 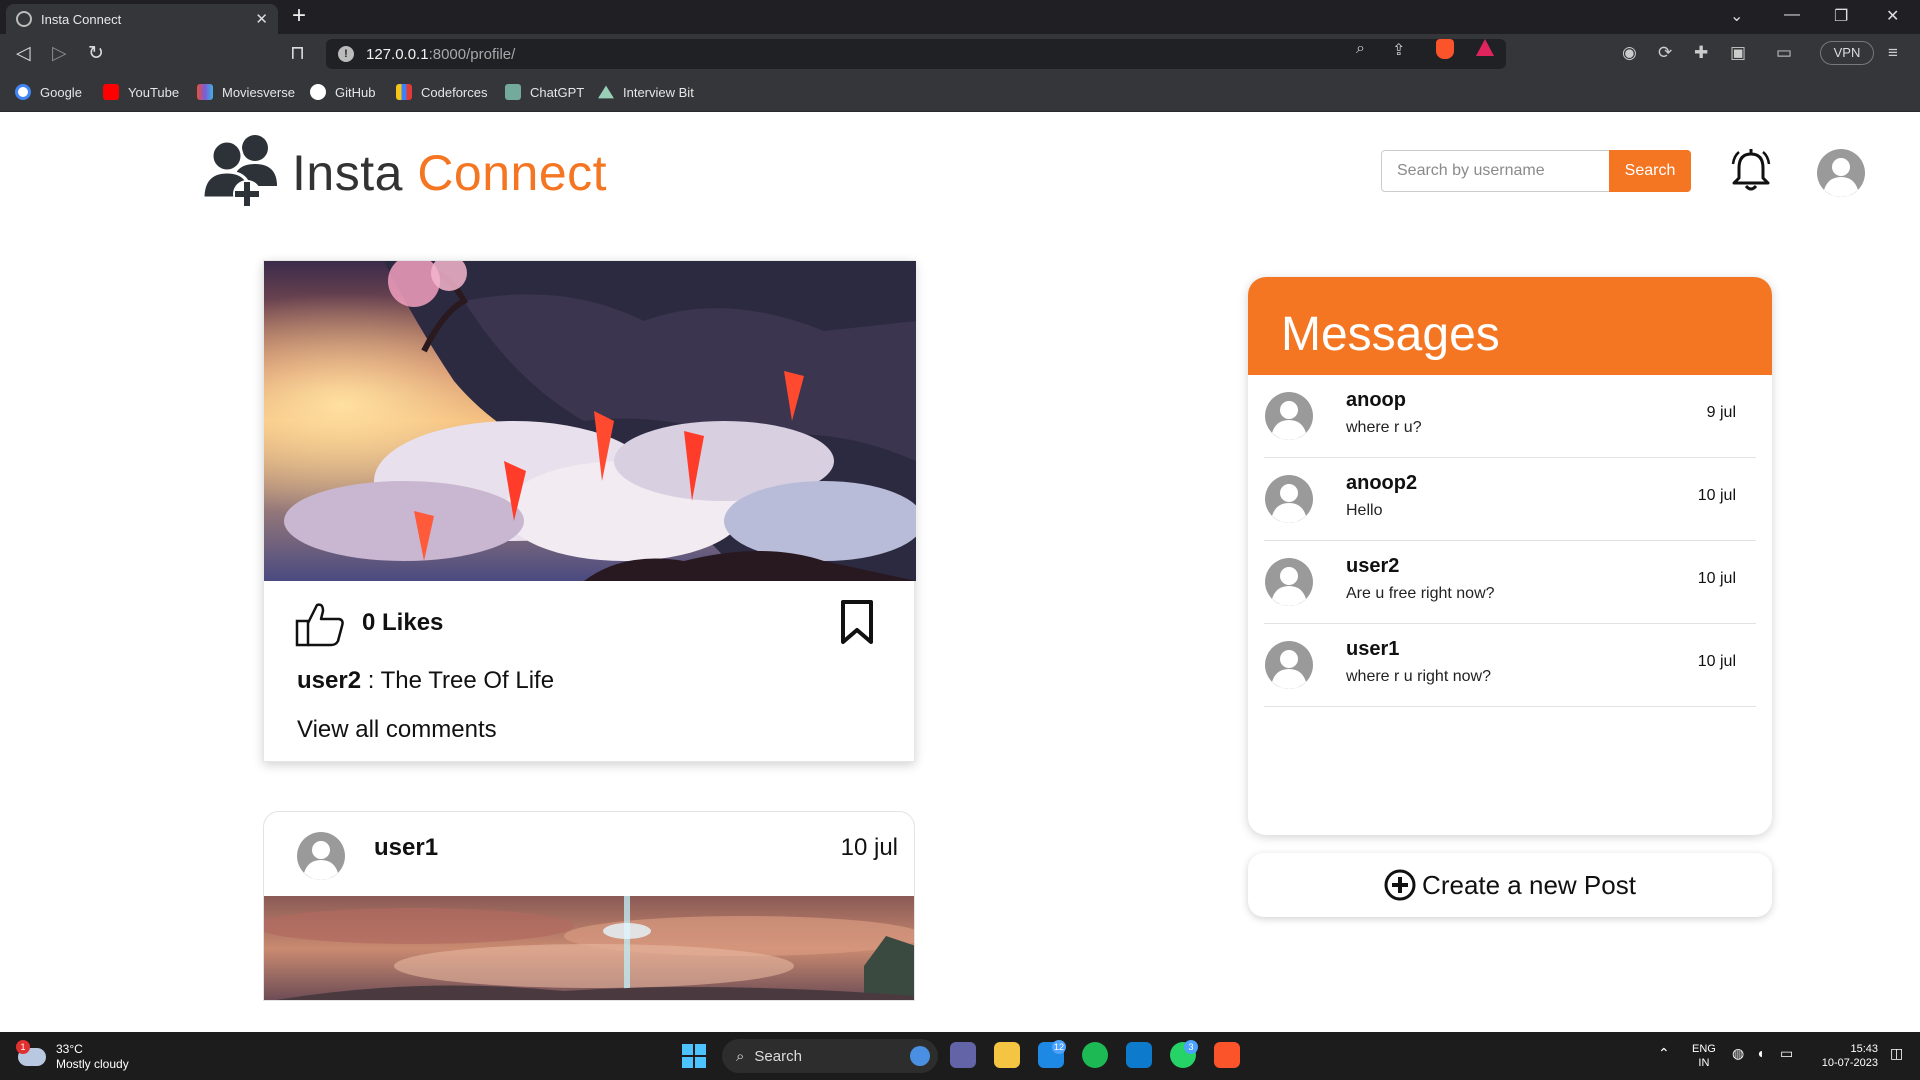 I want to click on weather-widget: 1 33°C Mostly cloudy, so click(x=72, y=1056).